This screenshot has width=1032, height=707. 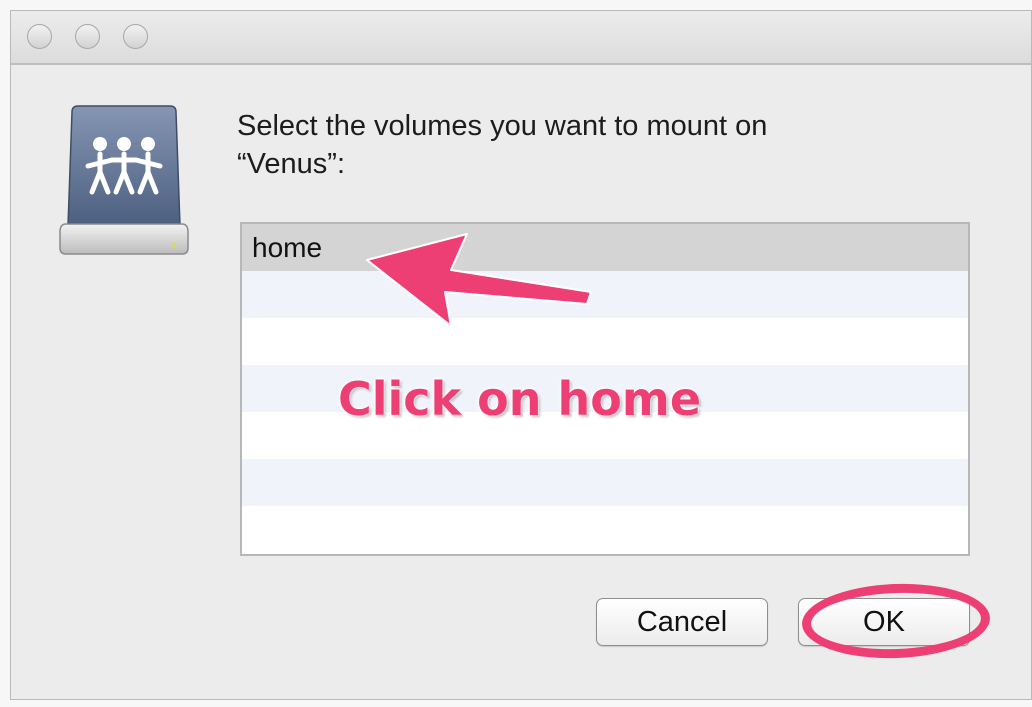 What do you see at coordinates (87, 36) in the screenshot?
I see `minimize-button` at bounding box center [87, 36].